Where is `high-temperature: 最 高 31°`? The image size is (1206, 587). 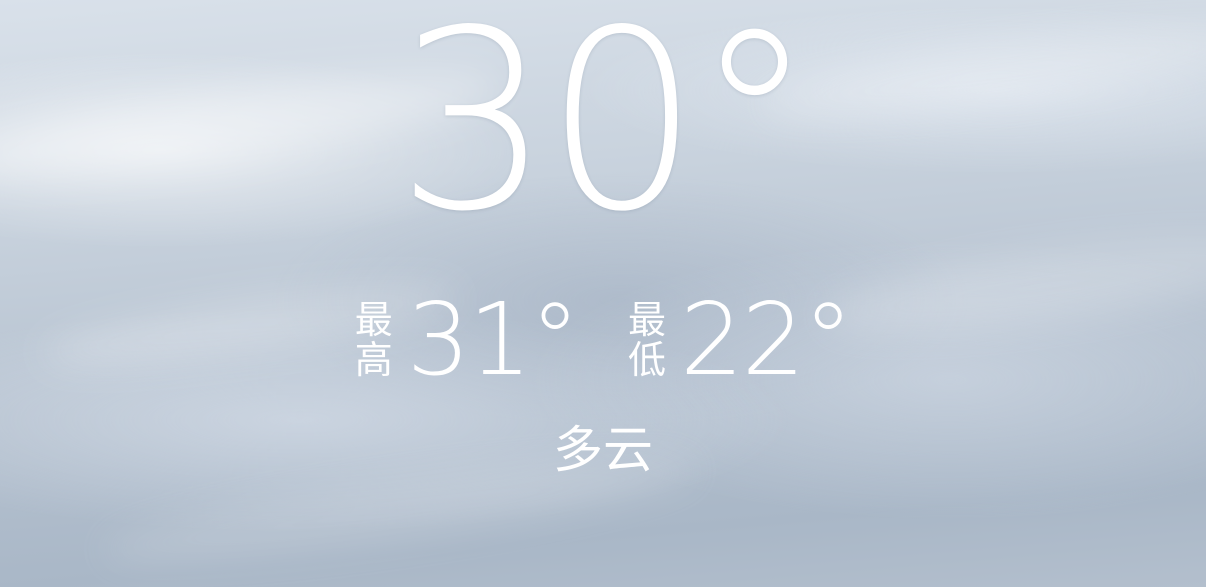
high-temperature: 最 高 31° is located at coordinates (467, 339).